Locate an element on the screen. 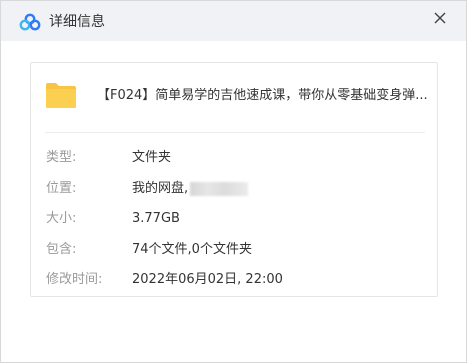 The image size is (467, 363). contains-value: 74个文件,0个文件夹 is located at coordinates (192, 249).